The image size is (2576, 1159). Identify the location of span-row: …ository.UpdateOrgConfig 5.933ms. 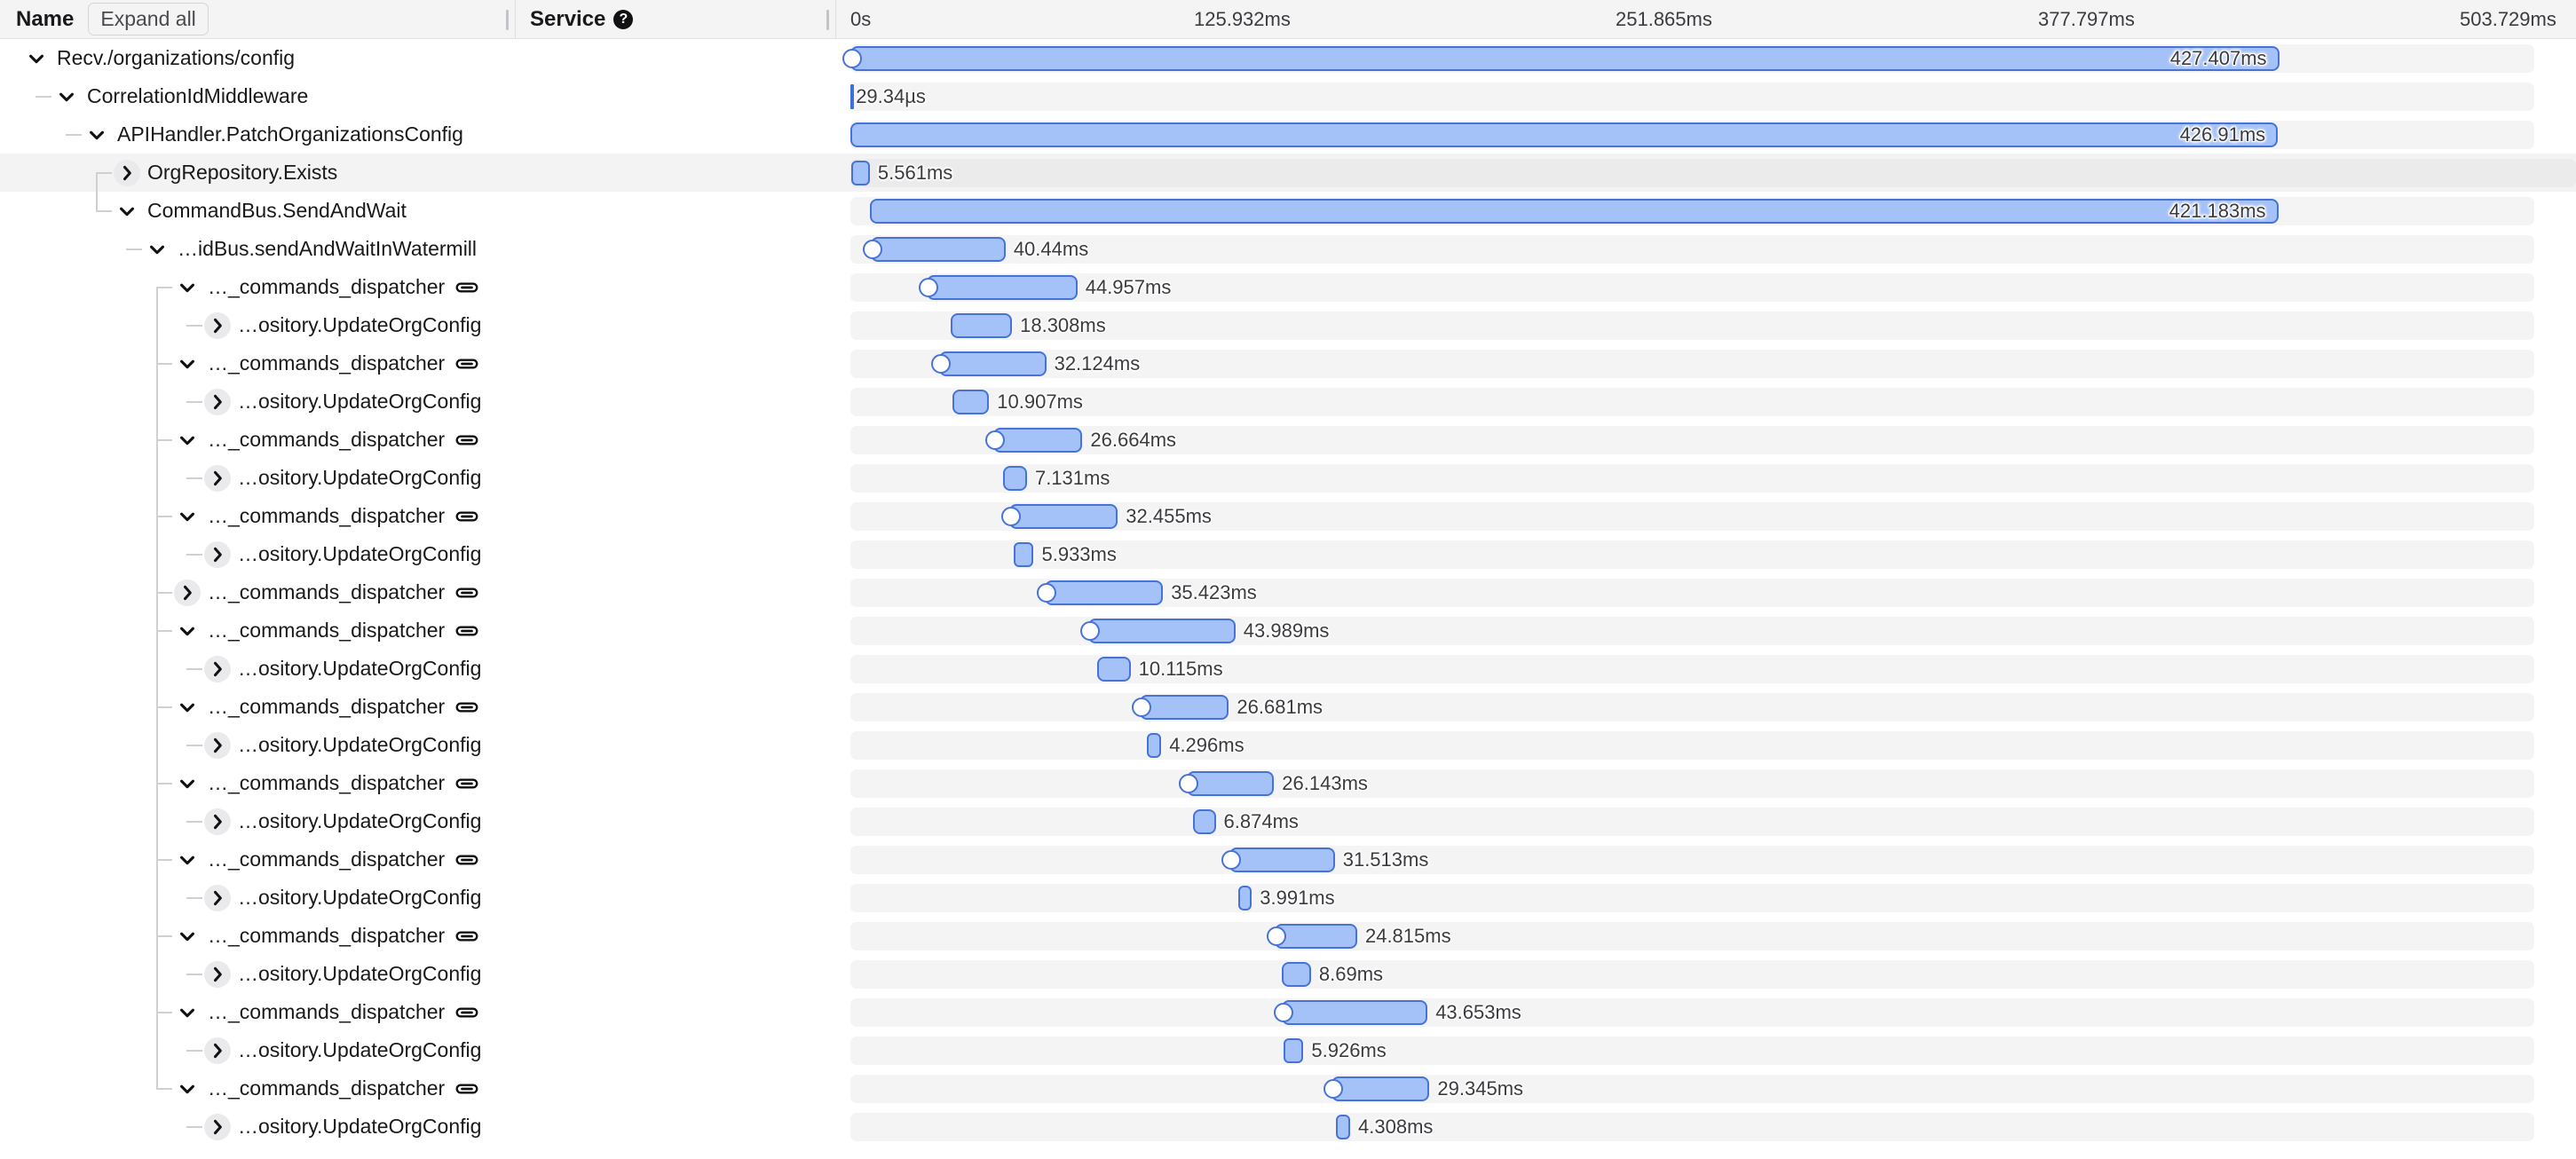
(1288, 554).